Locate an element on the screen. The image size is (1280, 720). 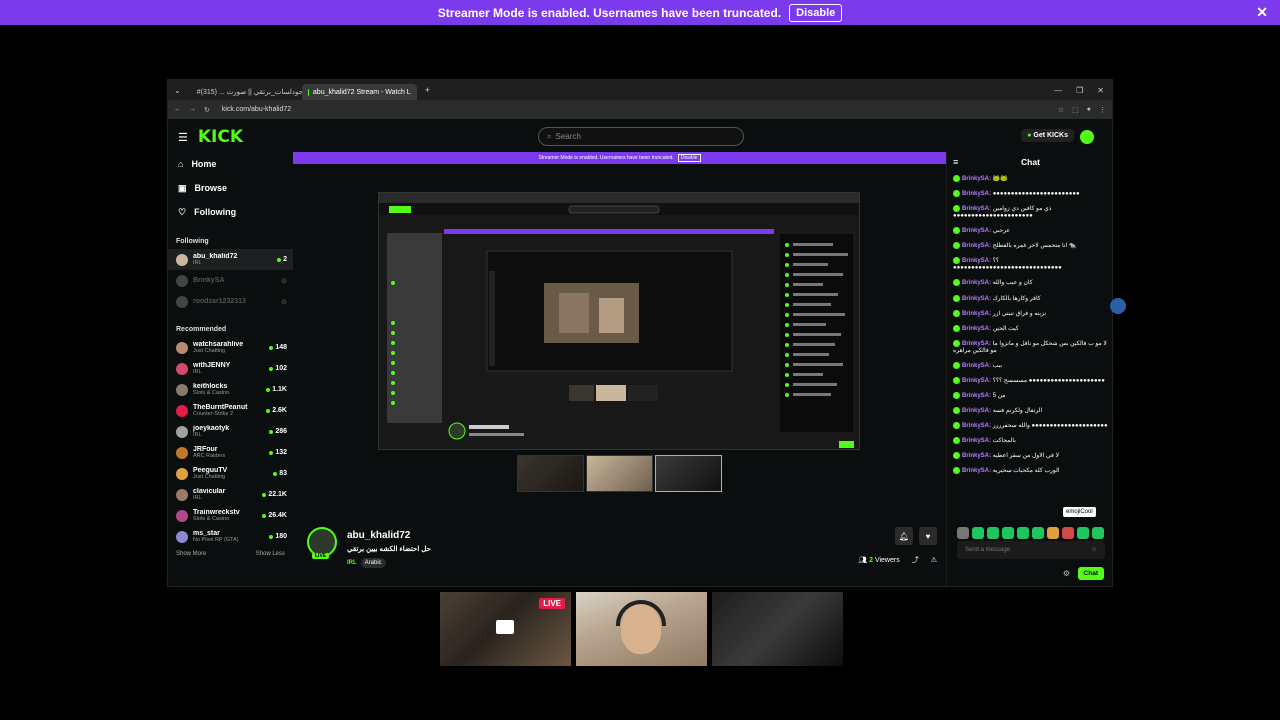
url-field: kick.com/abu-khalid72 is located at coordinates (634, 110).